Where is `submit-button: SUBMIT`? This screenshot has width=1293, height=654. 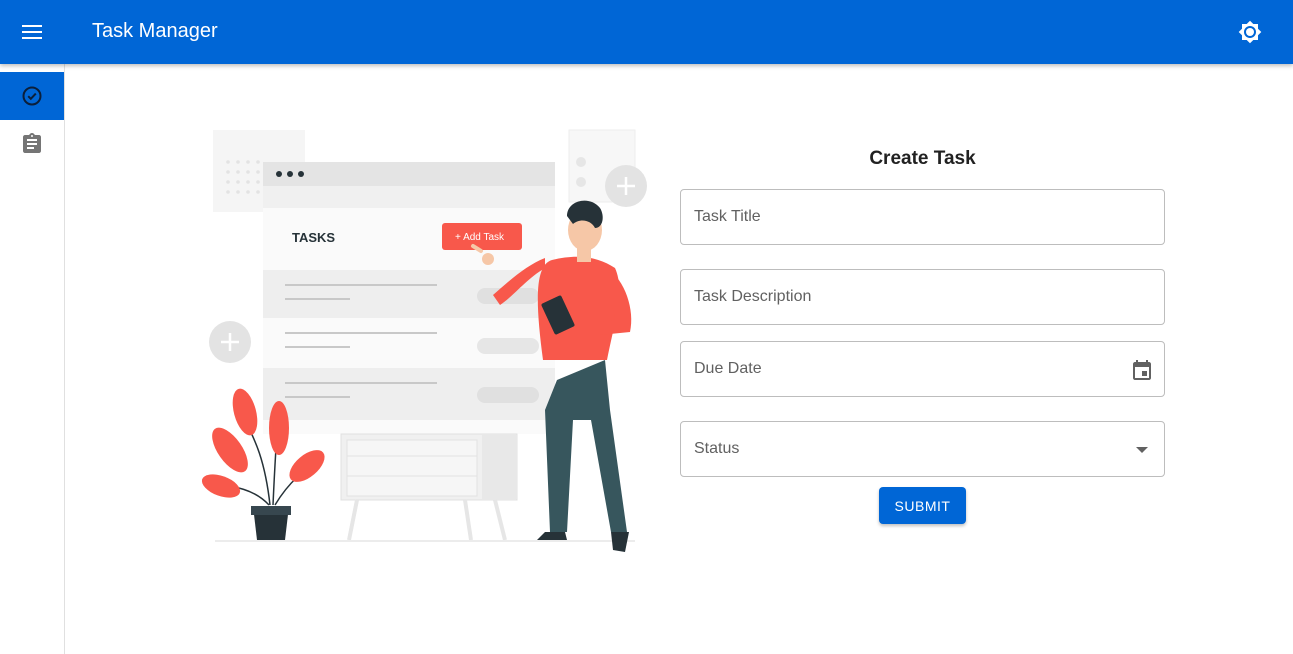 submit-button: SUBMIT is located at coordinates (922, 505).